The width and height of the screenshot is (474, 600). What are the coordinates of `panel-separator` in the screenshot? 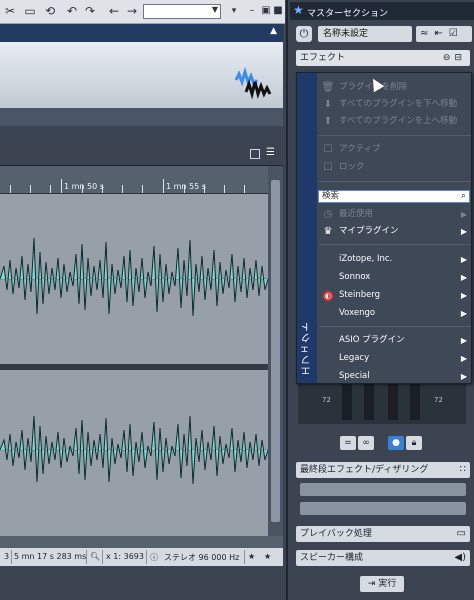 It's located at (141, 135).